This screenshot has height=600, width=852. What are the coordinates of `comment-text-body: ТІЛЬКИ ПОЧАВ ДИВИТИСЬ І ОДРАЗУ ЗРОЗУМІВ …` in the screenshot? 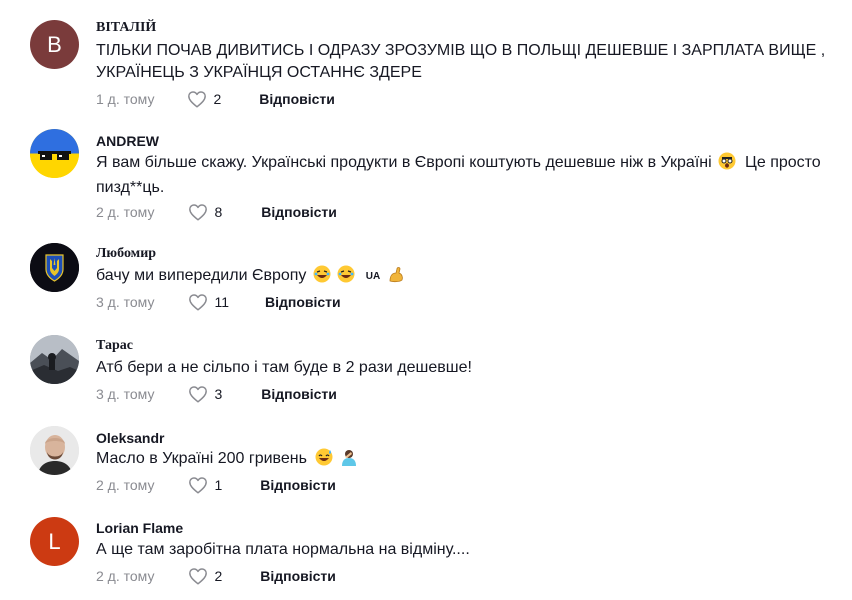 It's located at (463, 61).